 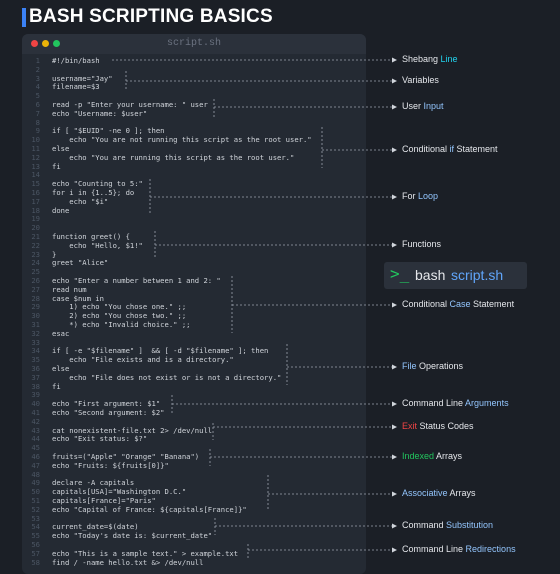 I want to click on label-highlight: Input, so click(x=433, y=106).